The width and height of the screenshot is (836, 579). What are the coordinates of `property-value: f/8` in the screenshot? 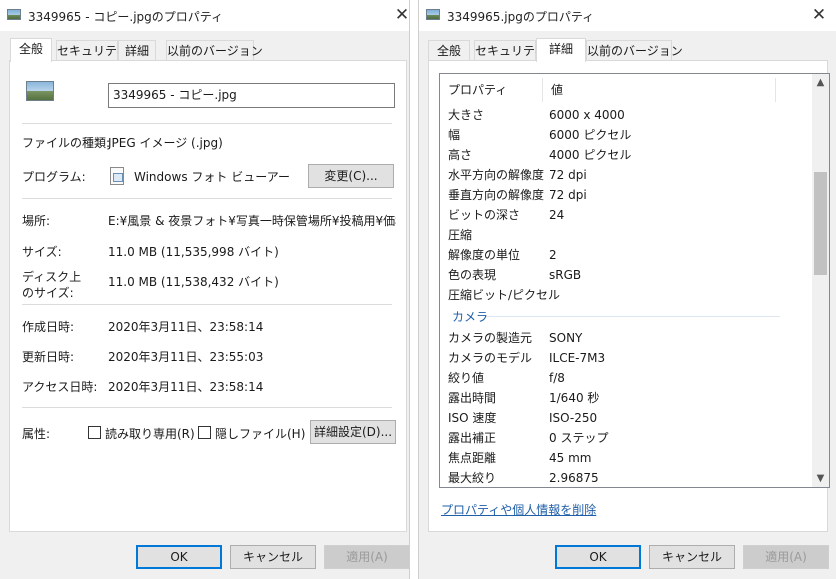 It's located at (557, 378).